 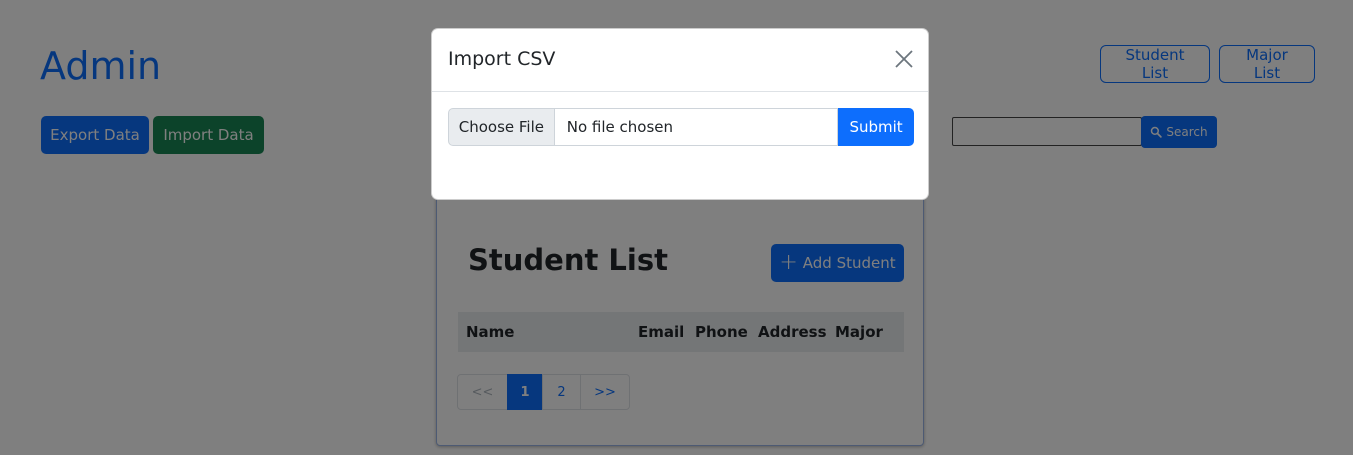 I want to click on submit-button: Submit, so click(x=876, y=127).